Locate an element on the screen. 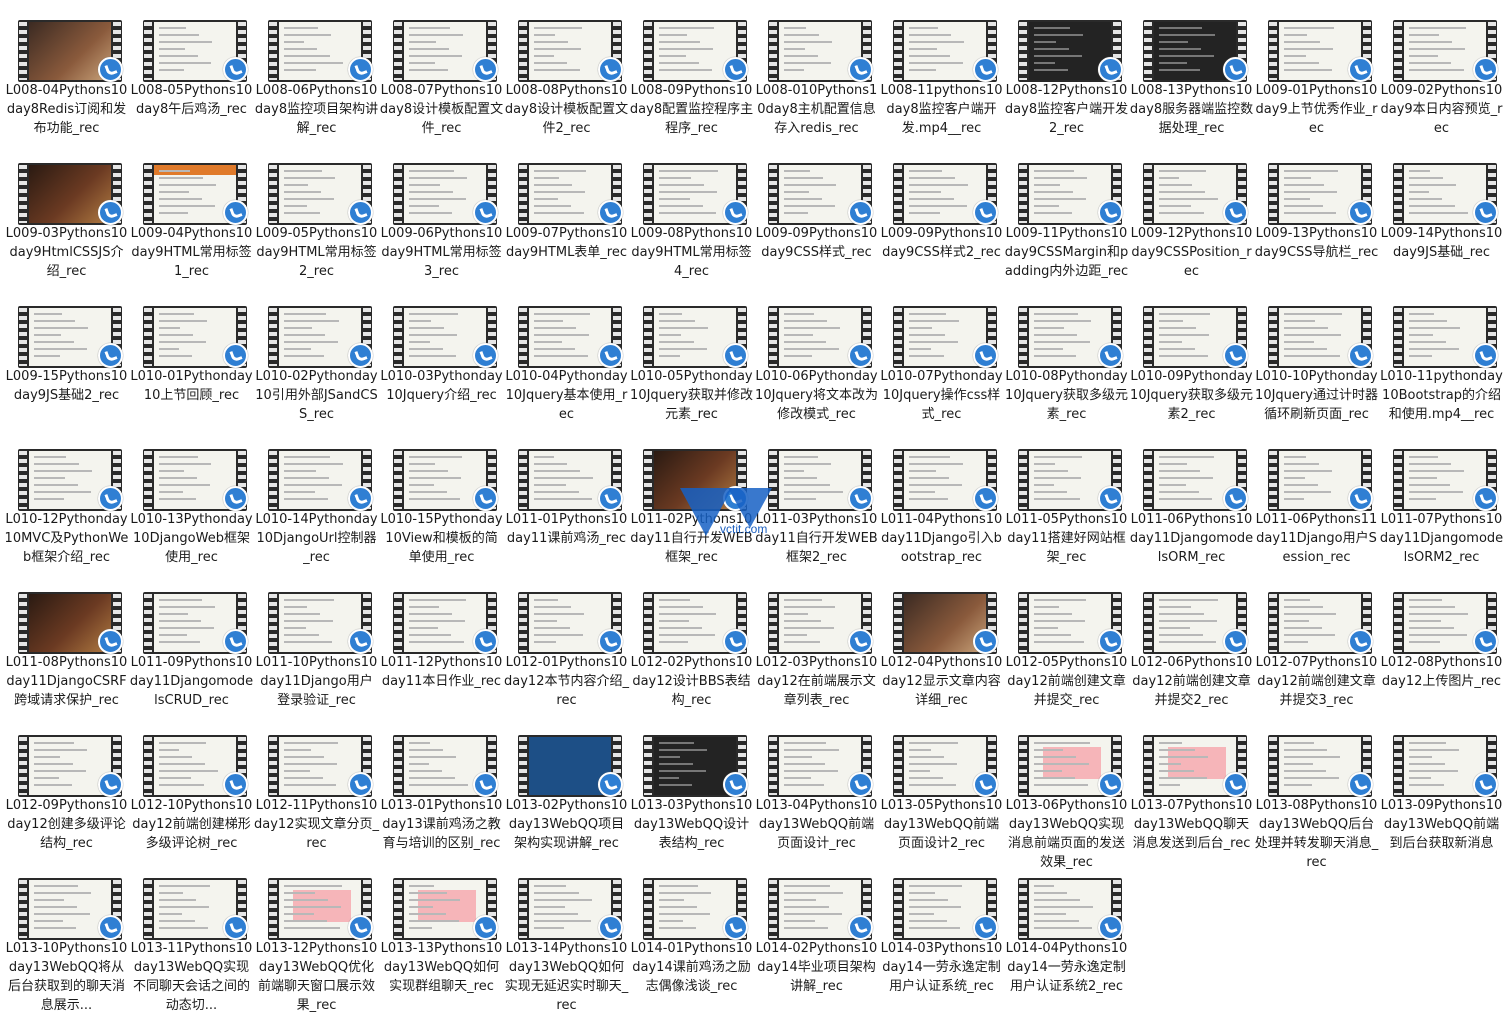  file-item: L014-01Pythons10day14课前鸡汤之励志偶像浅谈_rec is located at coordinates (691, 929).